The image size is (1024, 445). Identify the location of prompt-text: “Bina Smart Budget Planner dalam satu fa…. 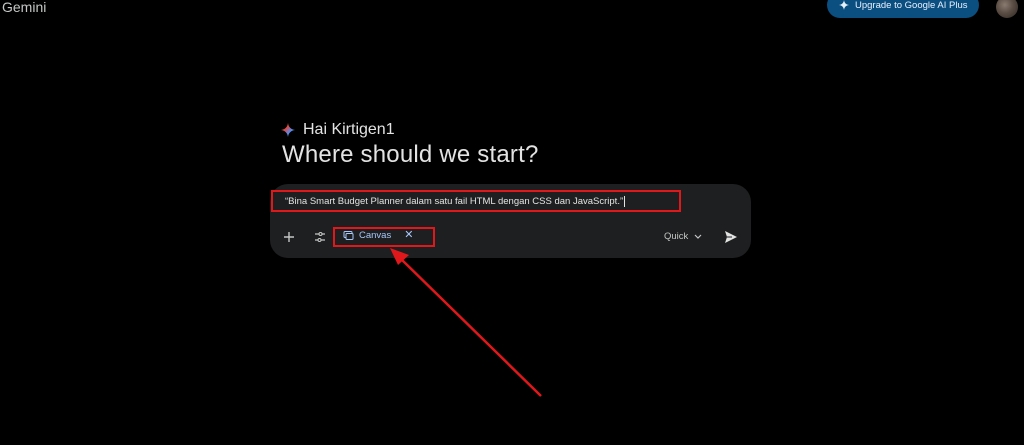
(454, 201).